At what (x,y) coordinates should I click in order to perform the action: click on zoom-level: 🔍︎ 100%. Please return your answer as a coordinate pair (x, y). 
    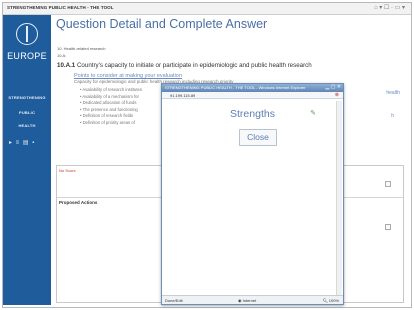
    Looking at the image, I should click on (331, 300).